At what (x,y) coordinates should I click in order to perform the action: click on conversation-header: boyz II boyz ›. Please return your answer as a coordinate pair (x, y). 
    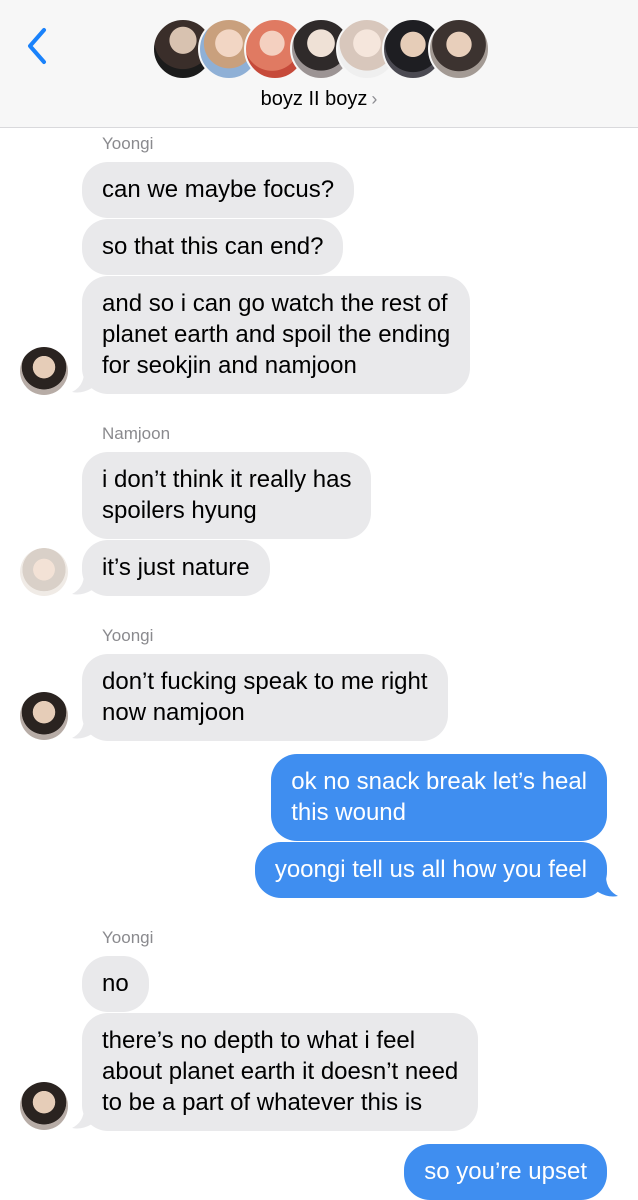
    Looking at the image, I should click on (319, 64).